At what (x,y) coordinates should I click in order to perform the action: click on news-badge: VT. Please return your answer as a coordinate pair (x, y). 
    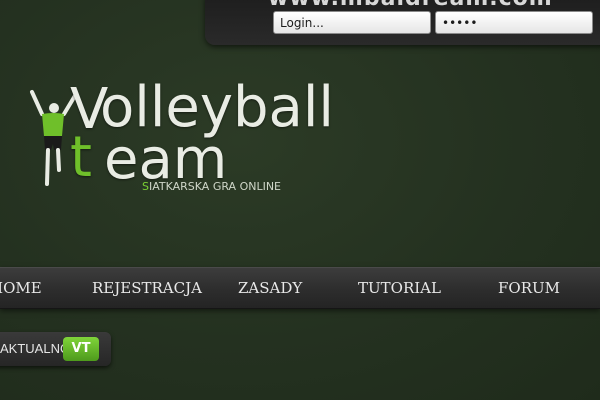
    Looking at the image, I should click on (81, 349).